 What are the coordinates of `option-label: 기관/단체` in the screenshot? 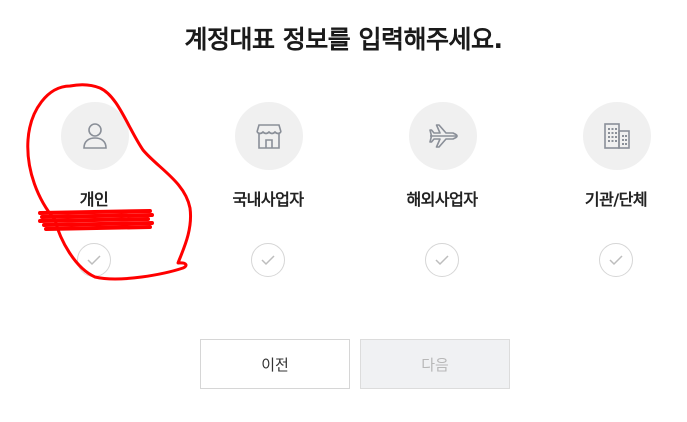 It's located at (616, 199).